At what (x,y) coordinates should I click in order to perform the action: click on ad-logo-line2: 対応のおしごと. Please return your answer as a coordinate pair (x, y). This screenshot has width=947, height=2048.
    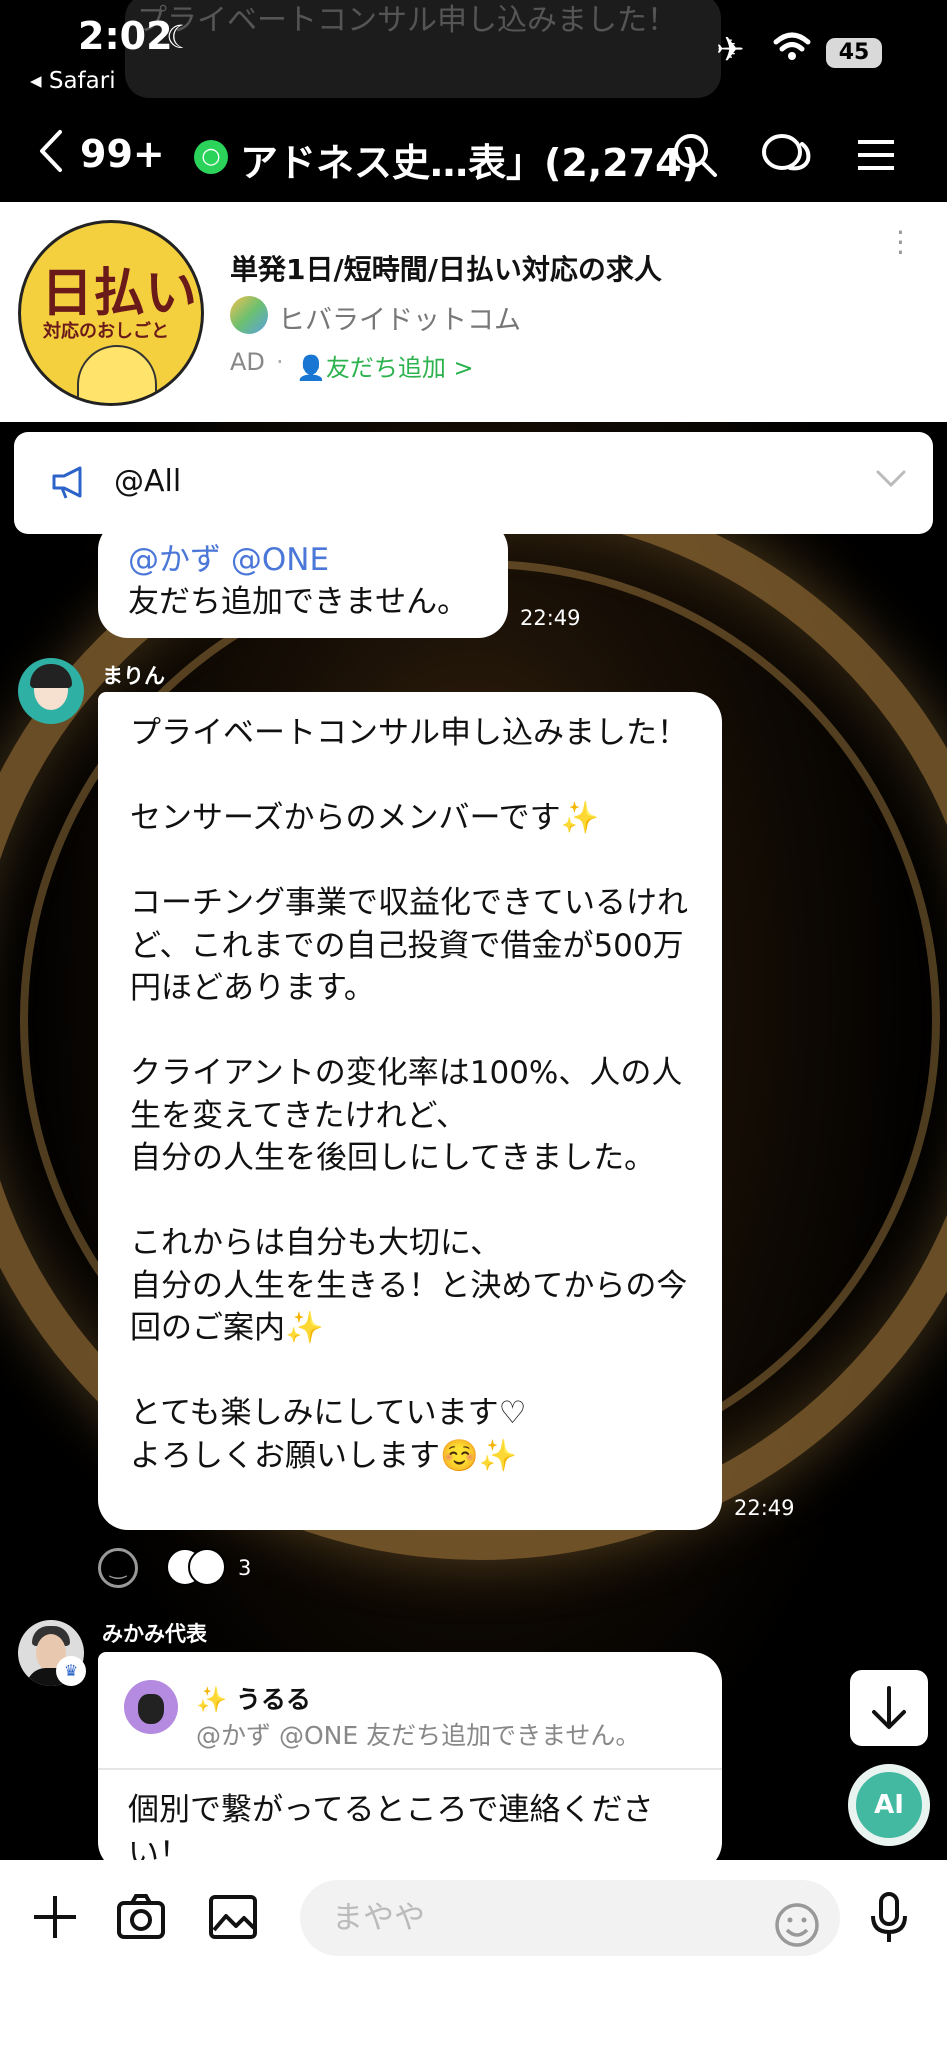
    Looking at the image, I should click on (106, 331).